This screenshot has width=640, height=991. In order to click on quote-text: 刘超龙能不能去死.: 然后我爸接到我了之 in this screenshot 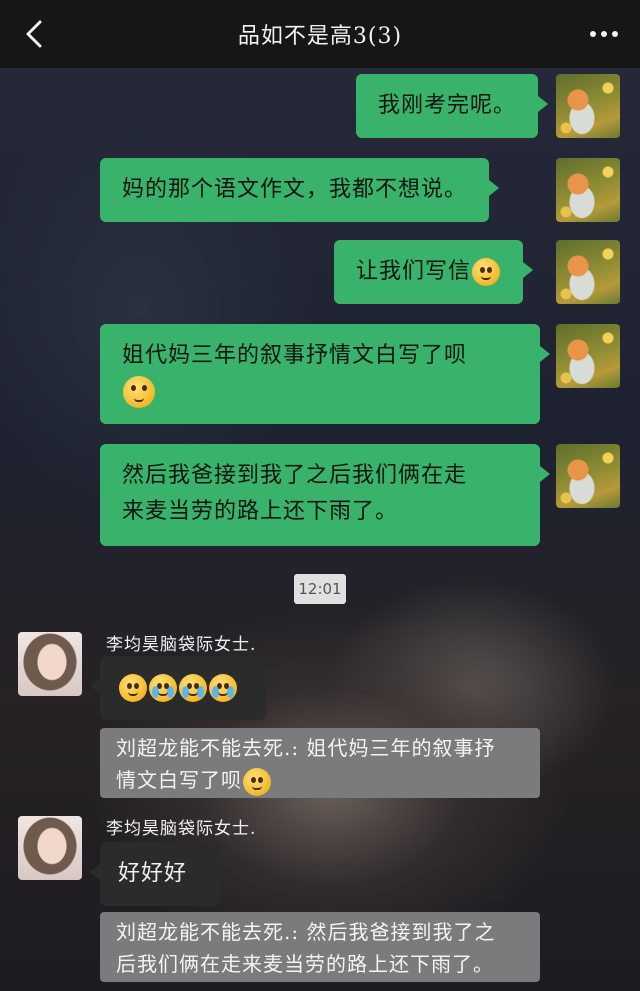, I will do `click(306, 932)`.